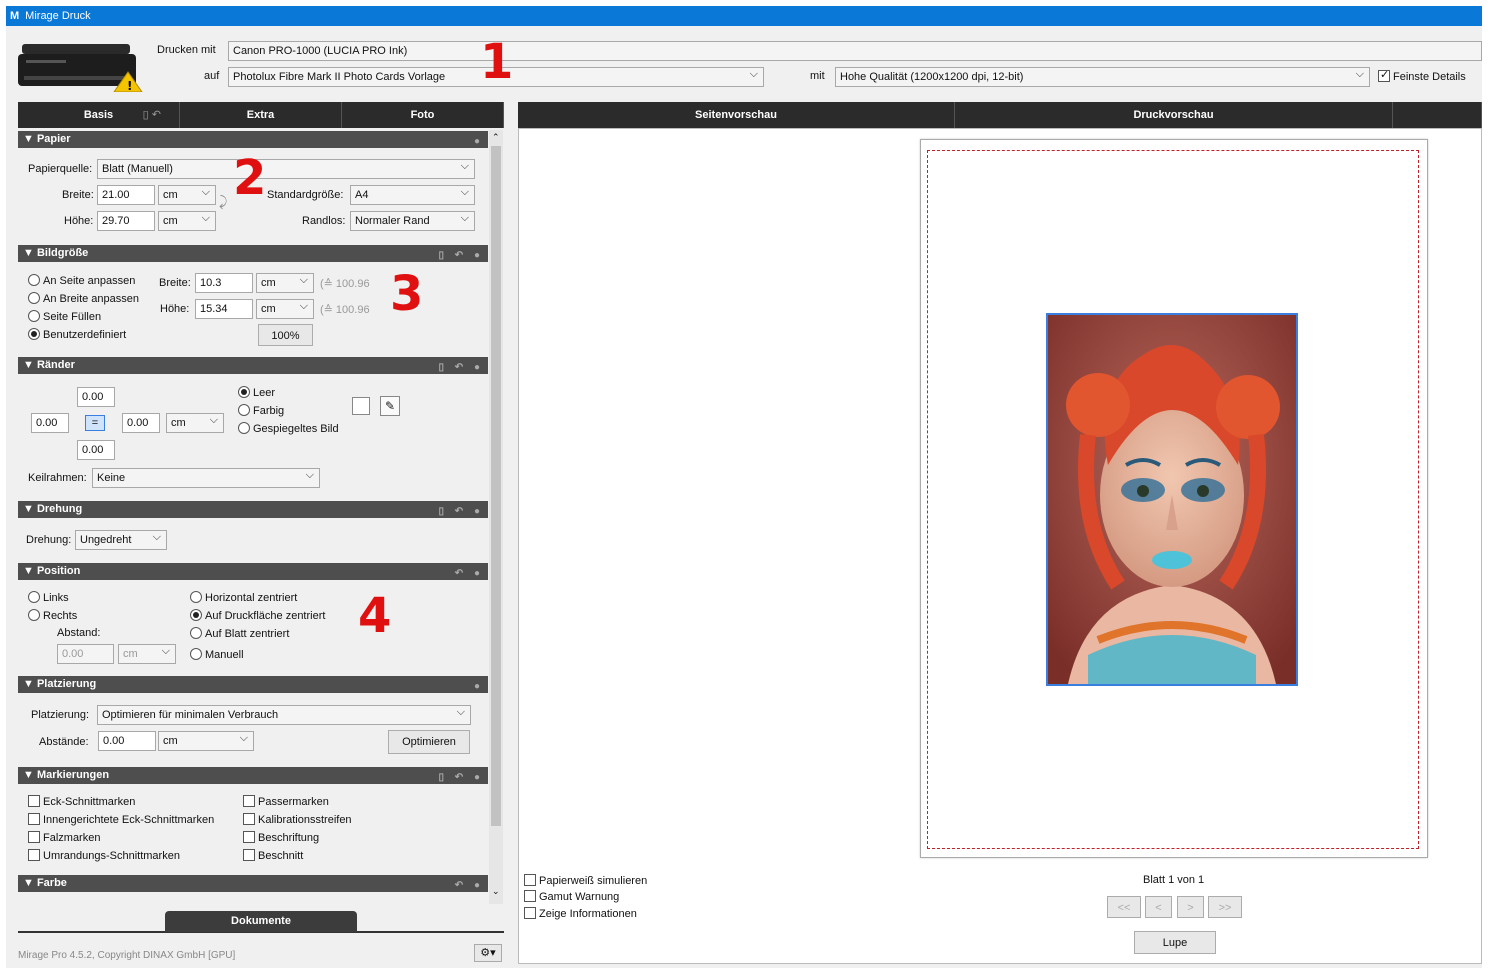 This screenshot has width=1490, height=968. I want to click on last-page-button: >>, so click(1225, 907).